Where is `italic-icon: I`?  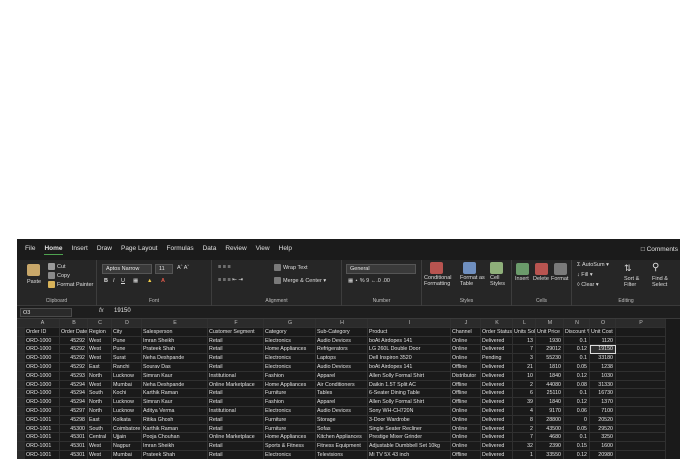 italic-icon: I is located at coordinates (114, 281).